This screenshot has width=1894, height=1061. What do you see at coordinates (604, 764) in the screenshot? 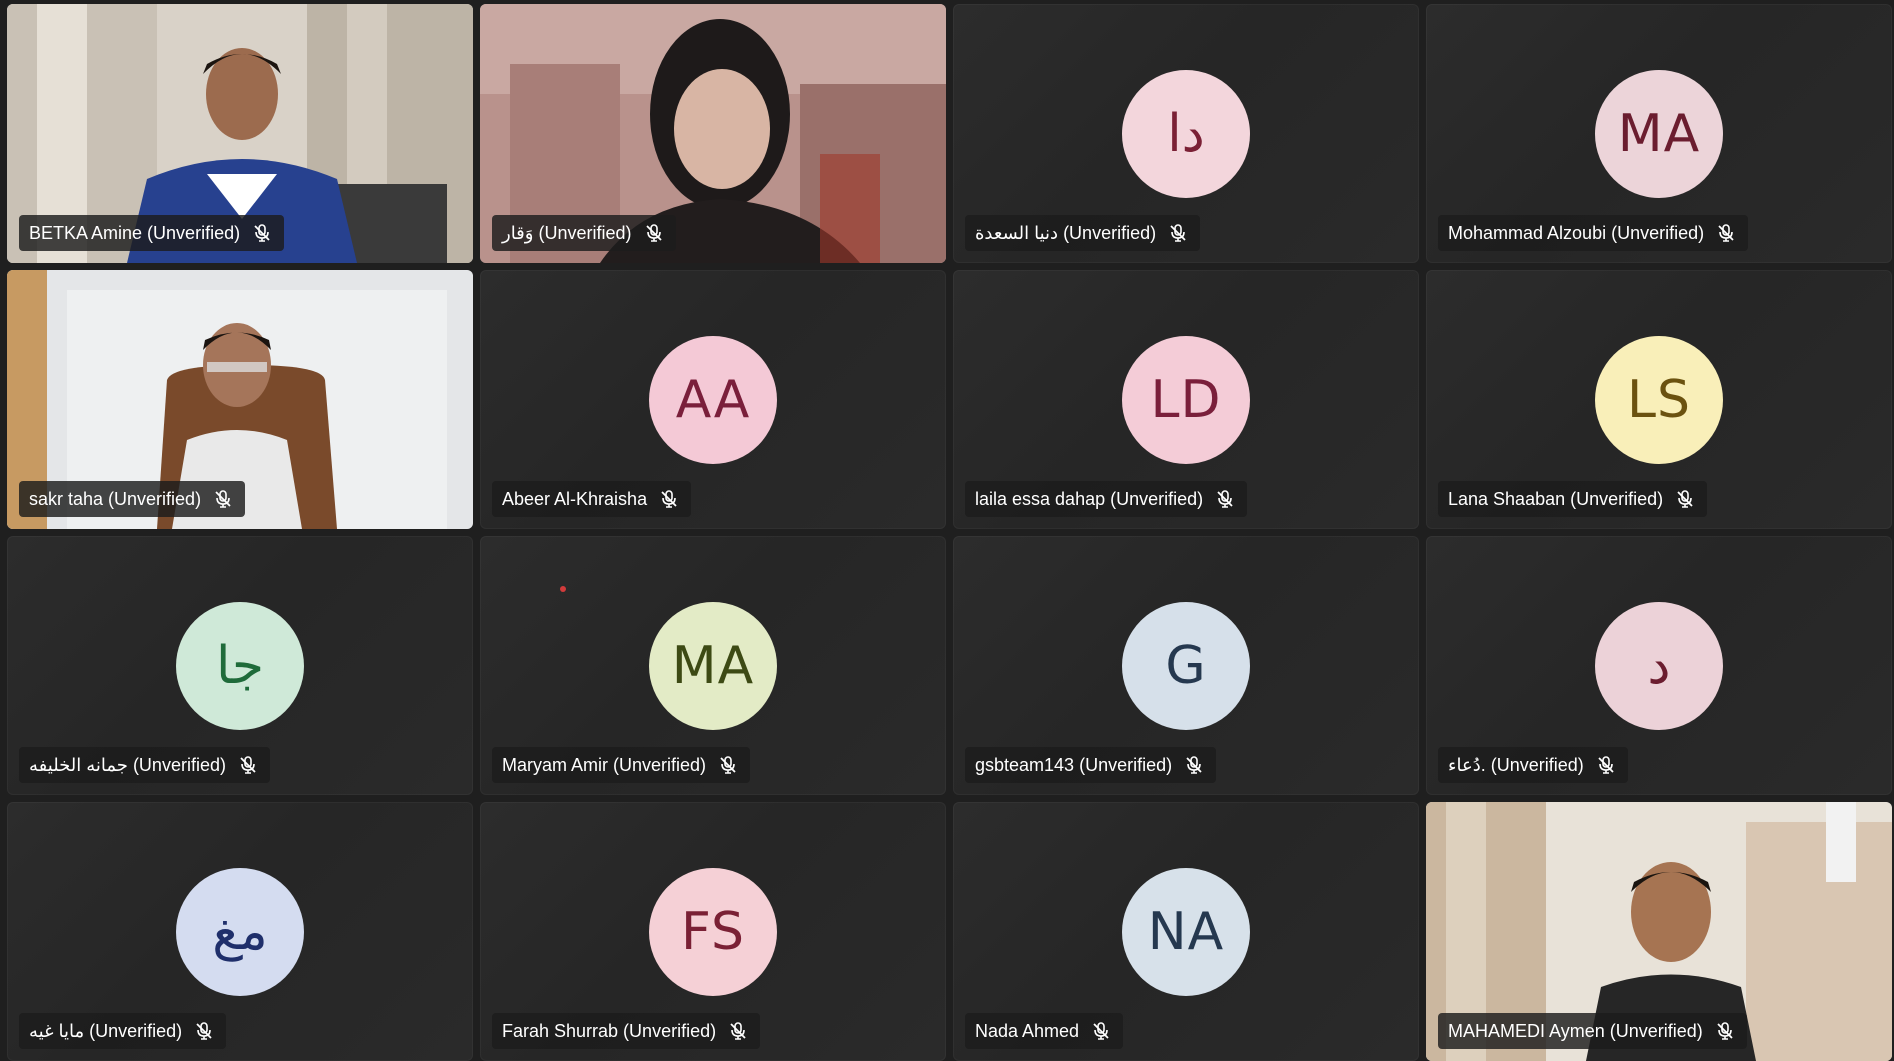
I see `participant-name: Maryam Amir (Unverified)` at bounding box center [604, 764].